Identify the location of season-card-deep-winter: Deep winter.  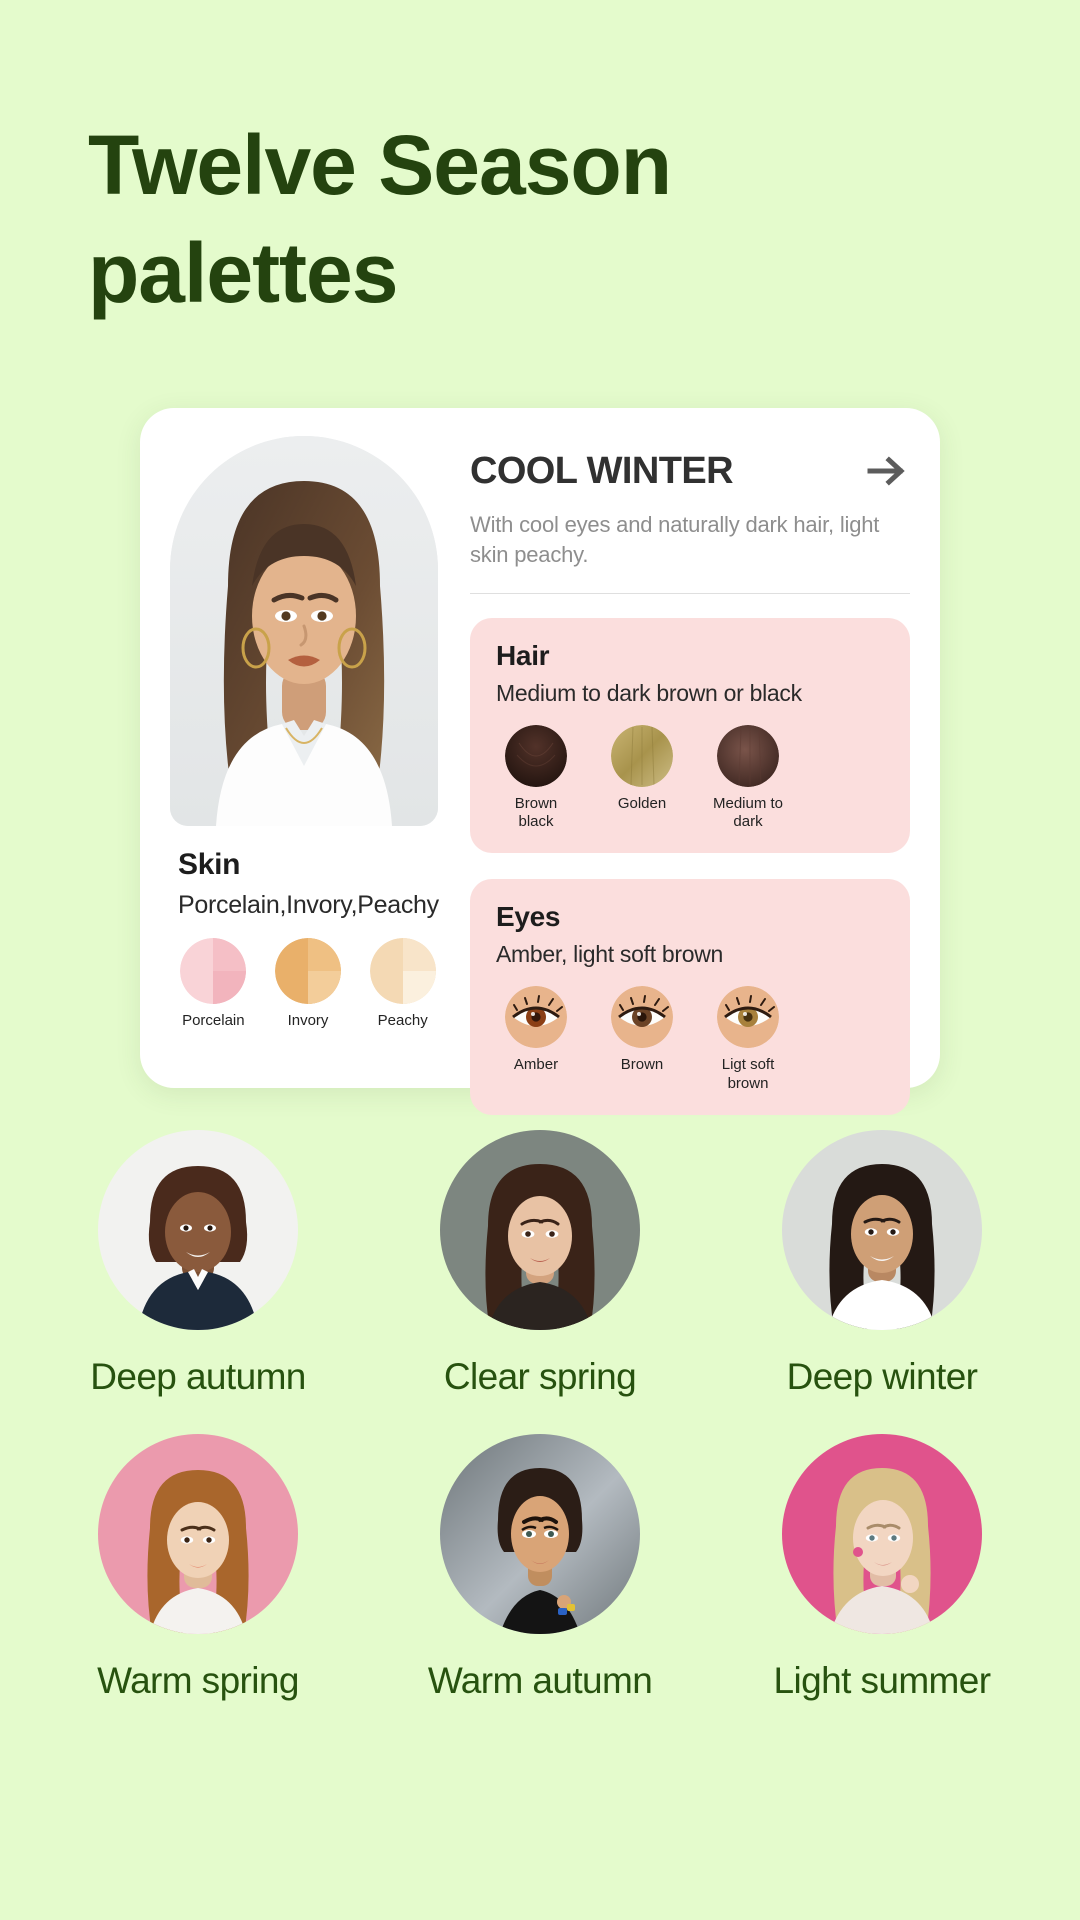
(882, 1264).